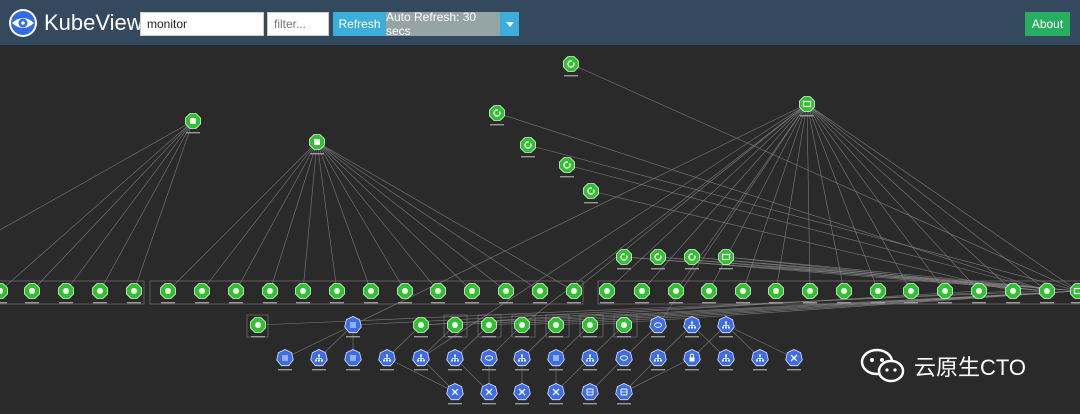 The width and height of the screenshot is (1080, 414). I want to click on auto-refresh-button: Auto Refresh: 30 secs, so click(443, 24).